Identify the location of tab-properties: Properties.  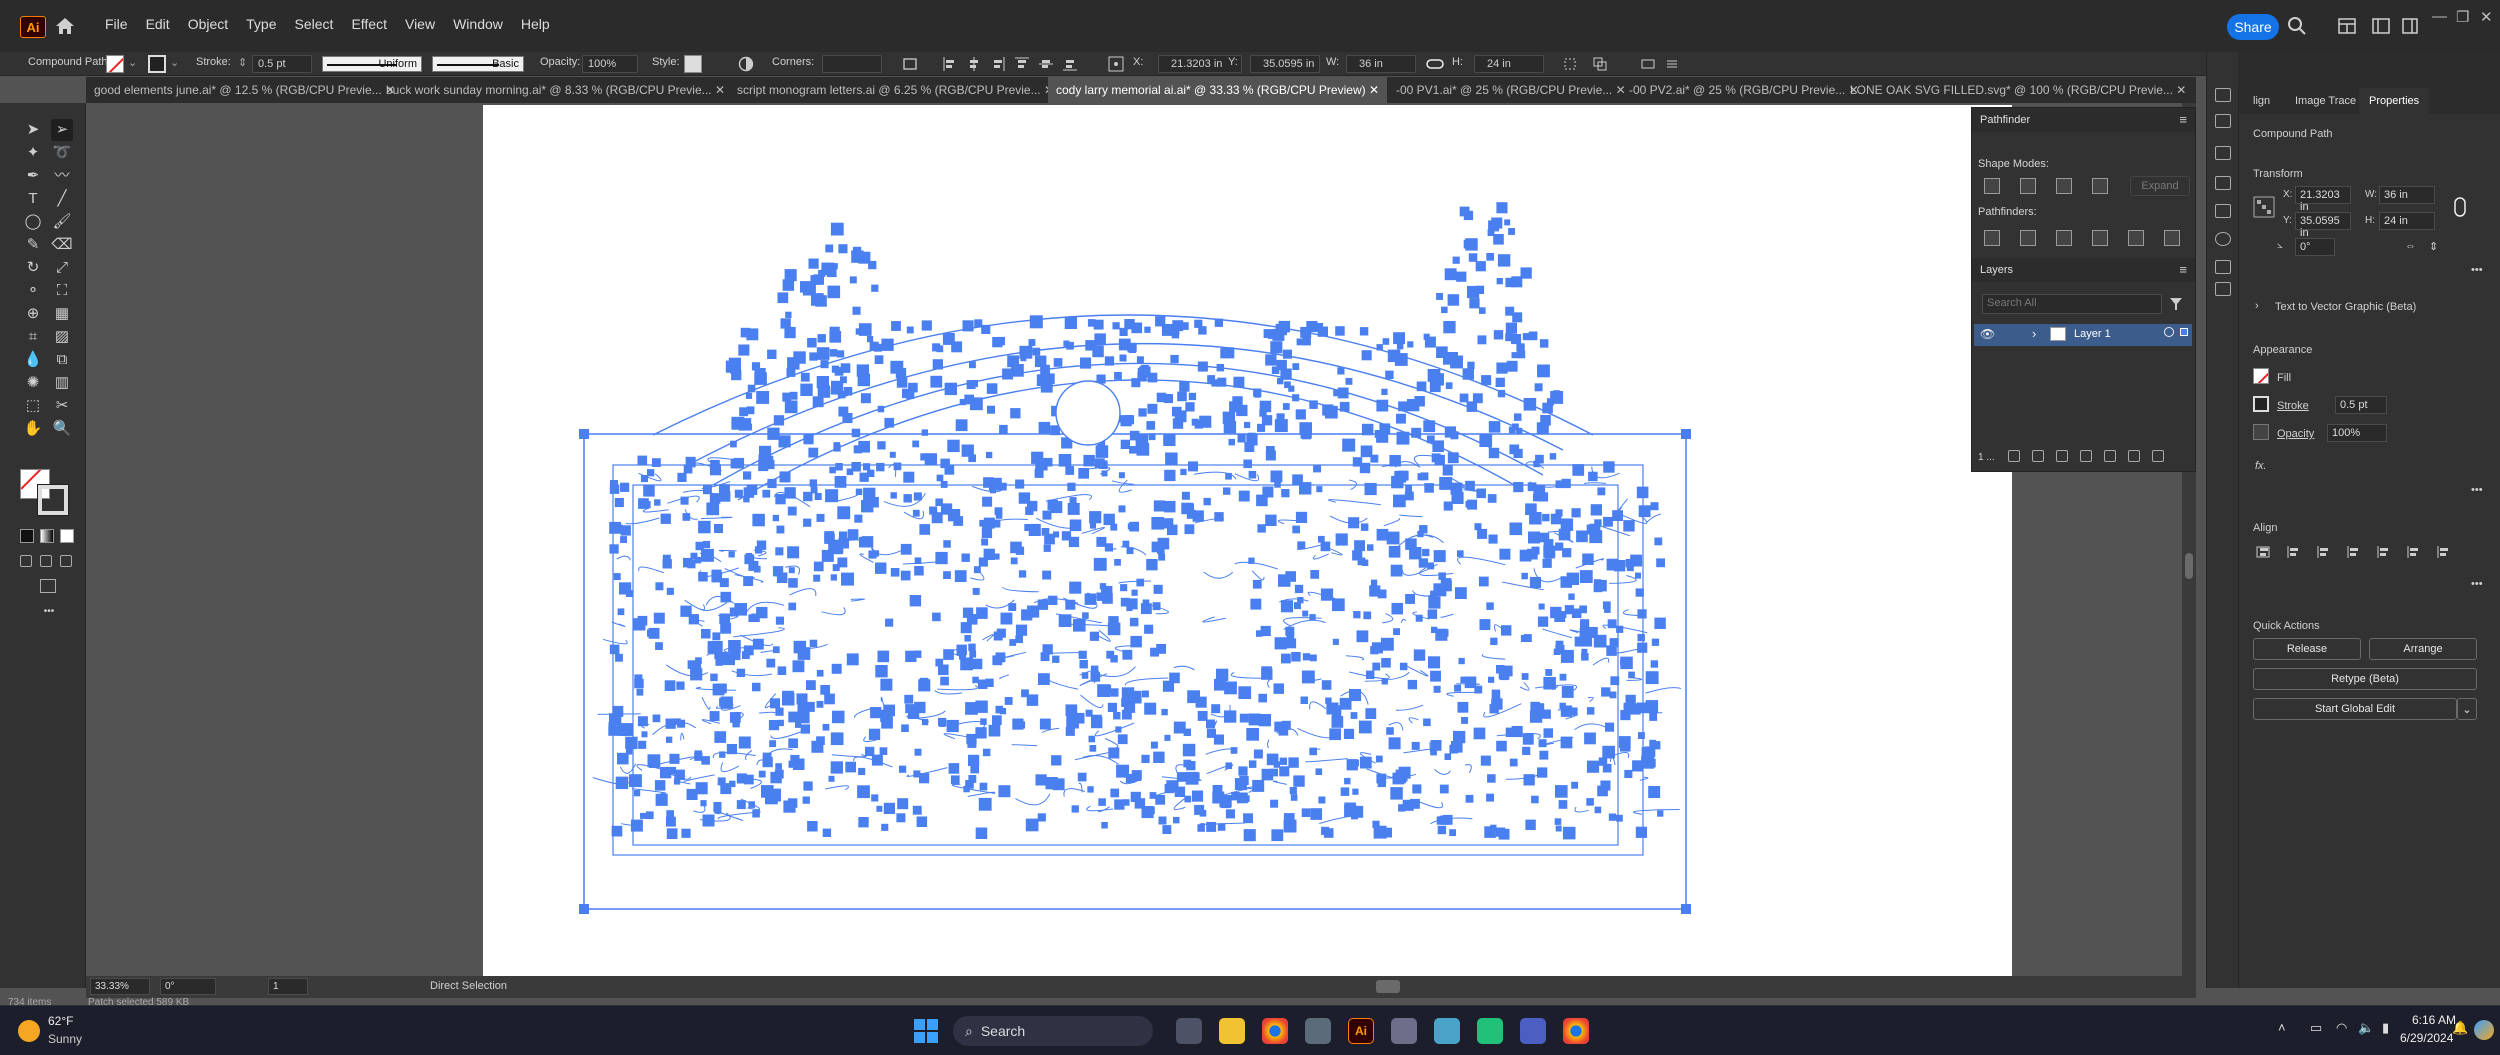
(2394, 101).